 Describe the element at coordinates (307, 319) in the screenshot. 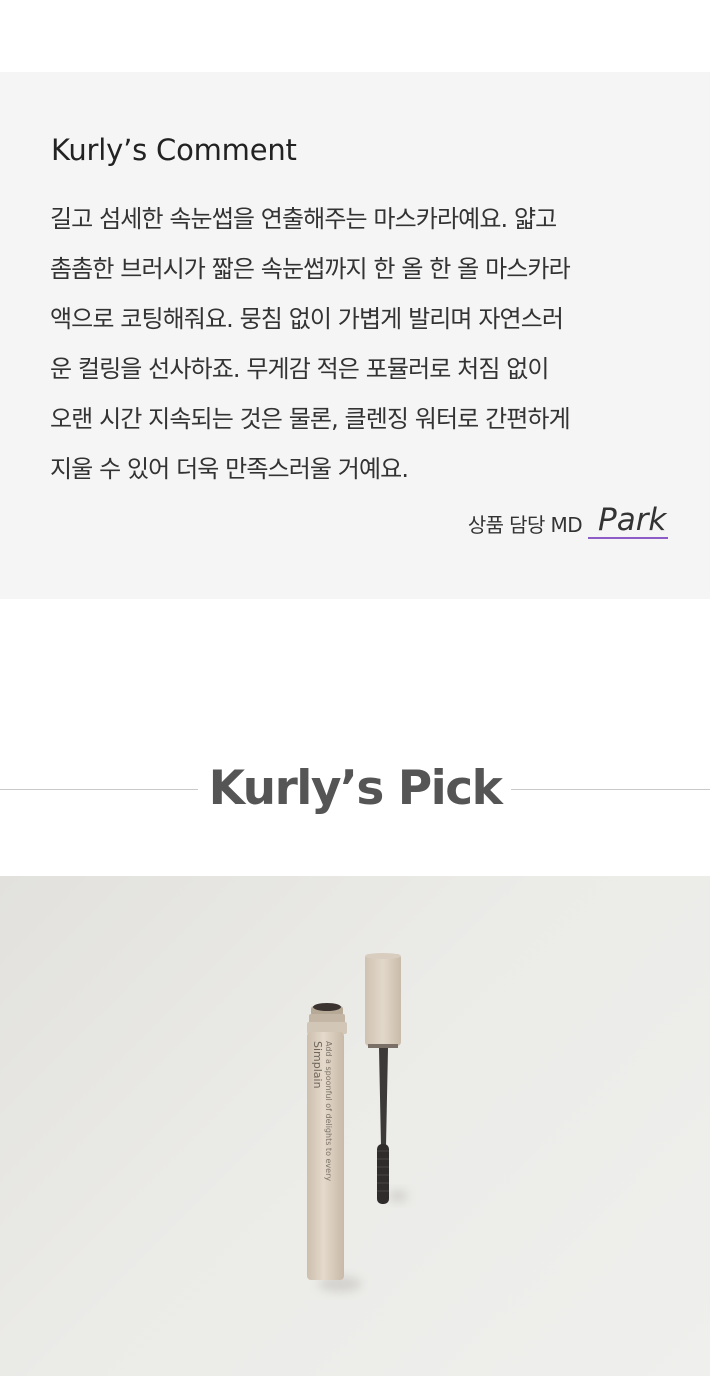

I see `comment-line: 액으로 코팅해줘요. 뭉침 없이 가볍게 발리며 자연스러` at that location.